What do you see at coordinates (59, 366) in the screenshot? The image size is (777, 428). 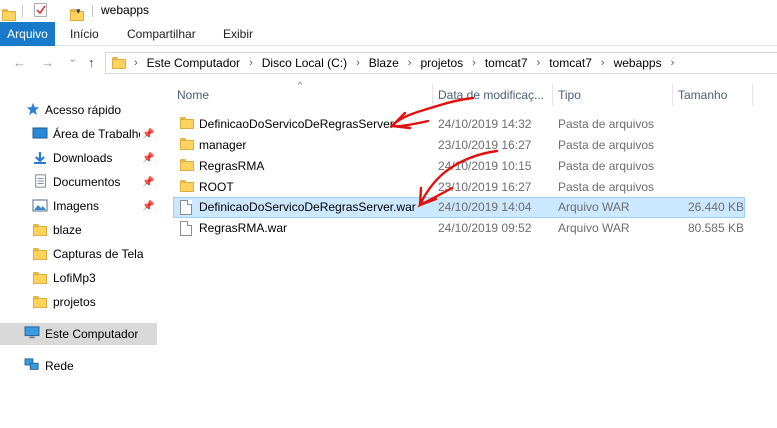 I see `sidebar-item-label: Rede` at bounding box center [59, 366].